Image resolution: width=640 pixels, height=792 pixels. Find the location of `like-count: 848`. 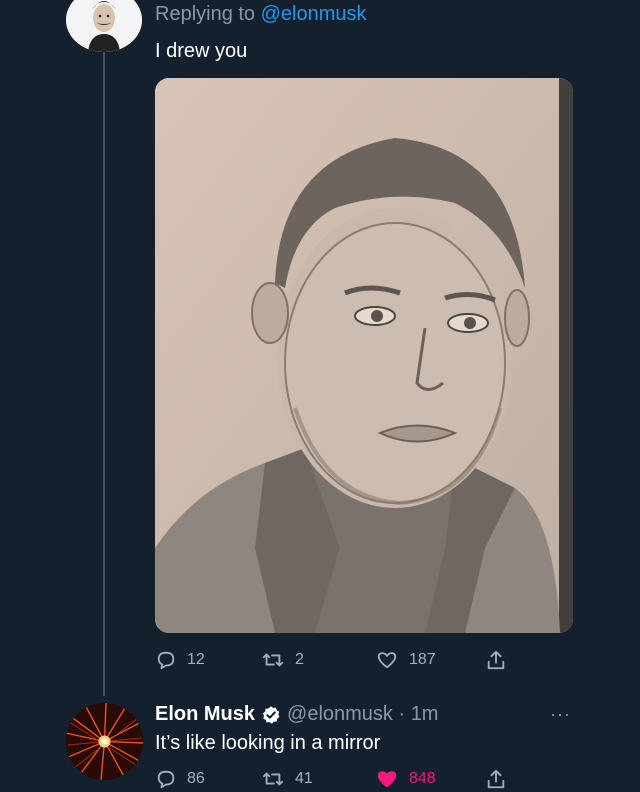

like-count: 848 is located at coordinates (422, 778).